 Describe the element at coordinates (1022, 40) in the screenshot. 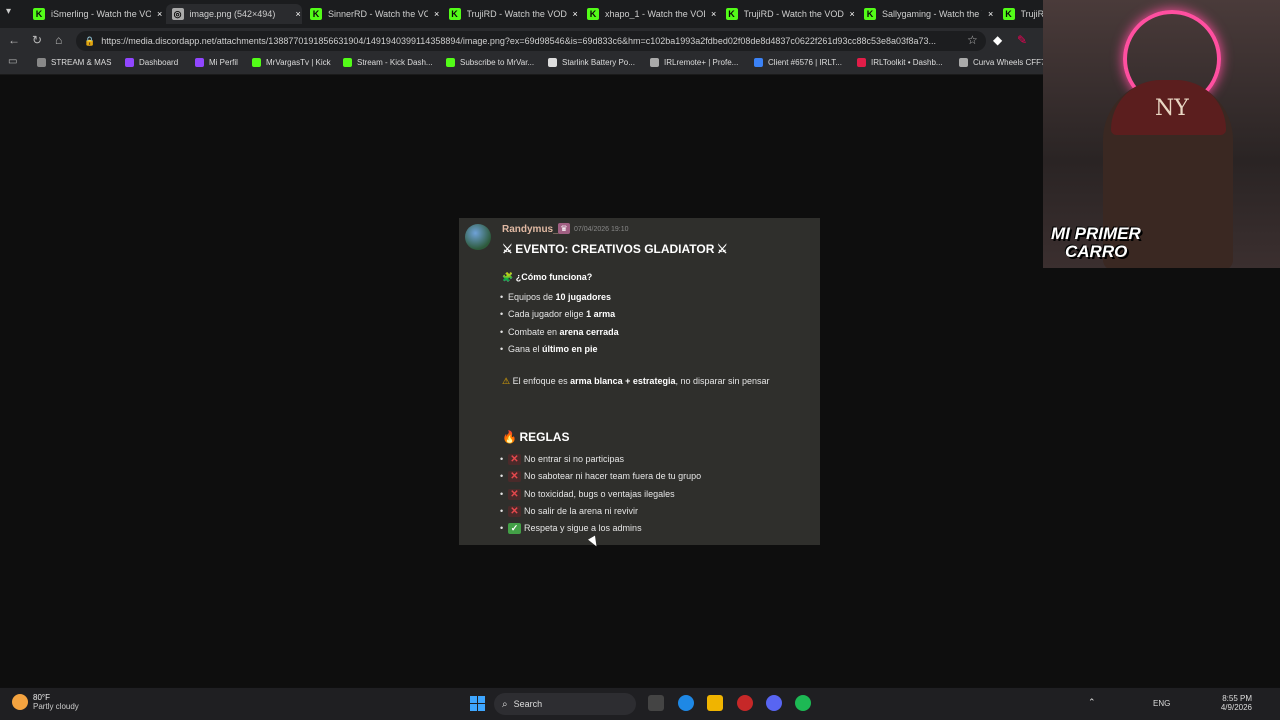

I see `pen-icon: ✎` at that location.